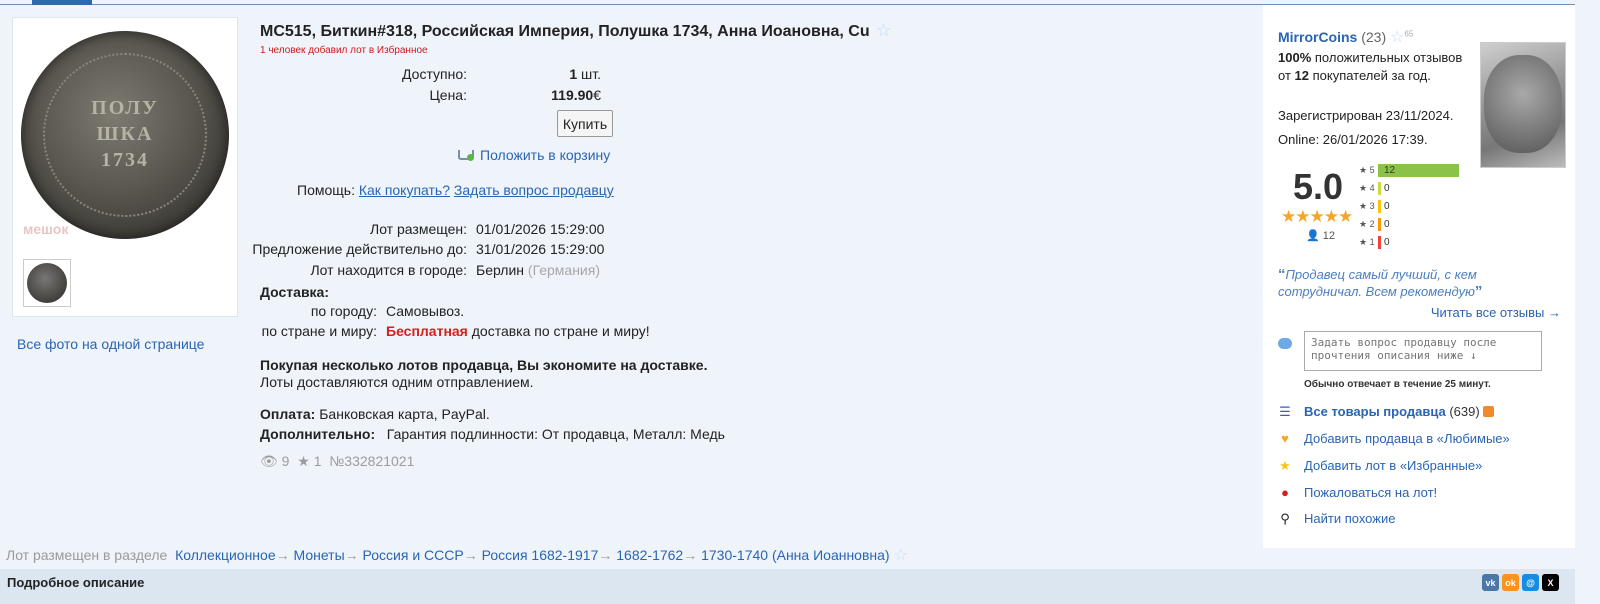 The height and width of the screenshot is (604, 1600). I want to click on positive-percent: 100%, so click(1295, 57).